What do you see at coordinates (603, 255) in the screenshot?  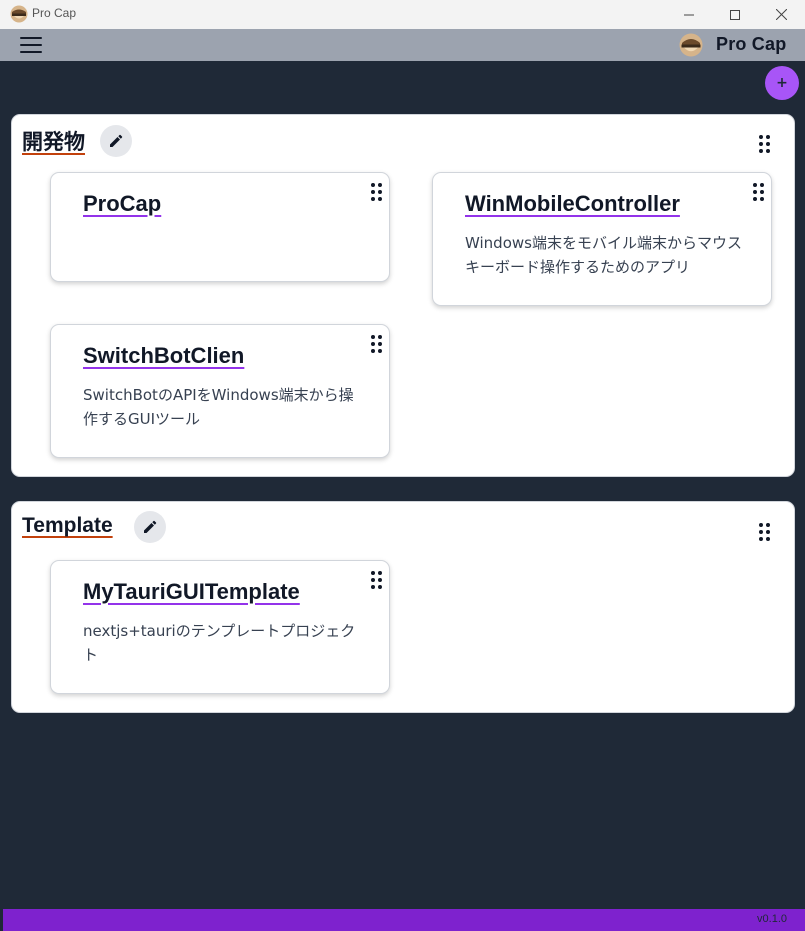 I see `card-description: Windows端末をモバイル端末からマウスキーボード操作するためのアプリ` at bounding box center [603, 255].